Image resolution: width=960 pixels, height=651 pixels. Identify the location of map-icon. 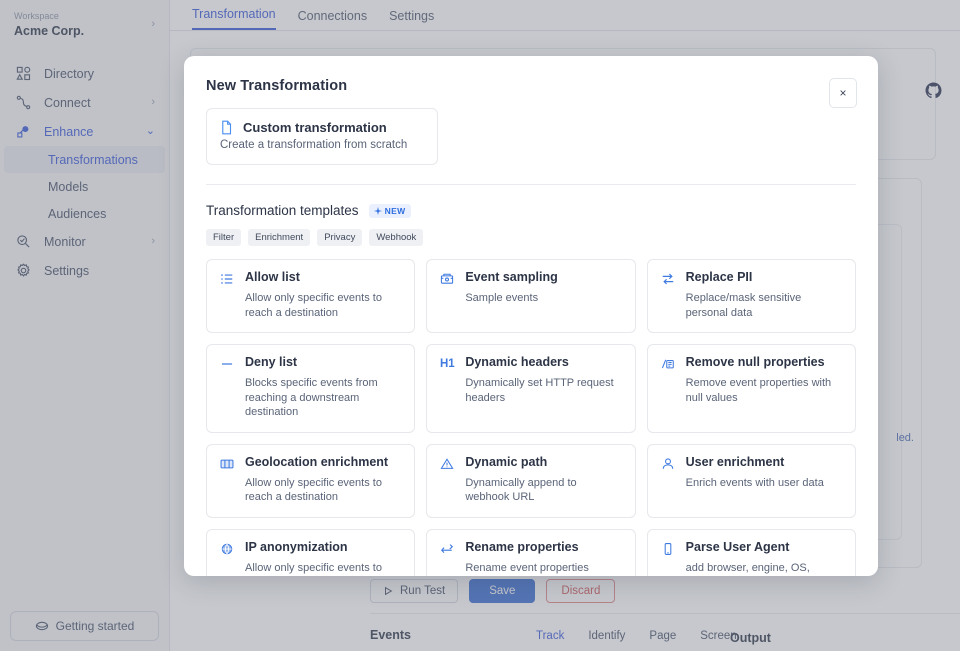
(227, 464).